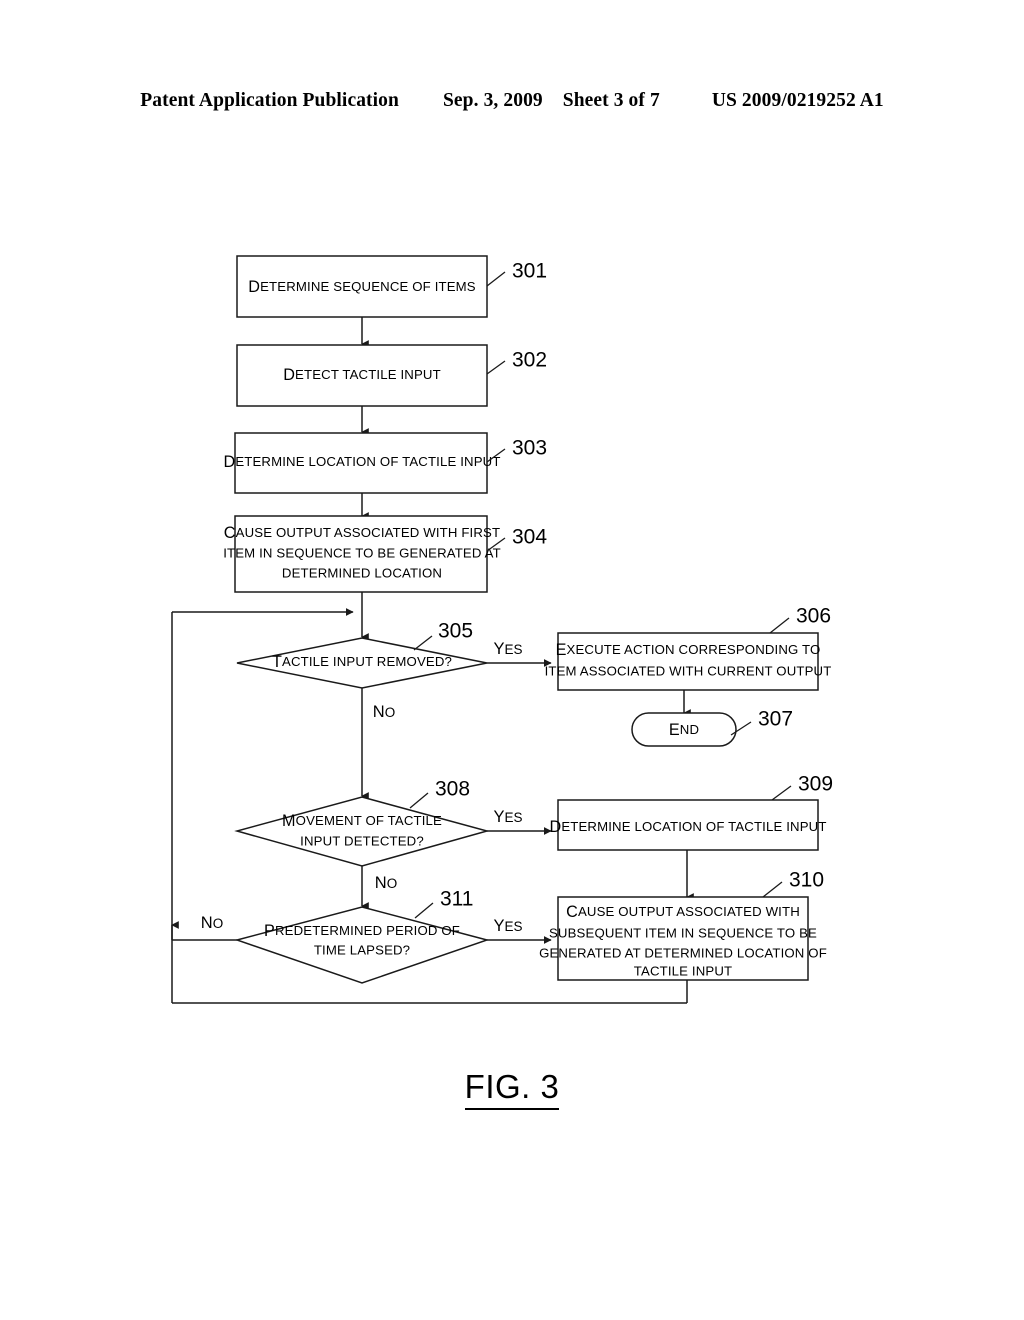 This screenshot has height=1320, width=1024. I want to click on ref-numeral-302: 302, so click(529, 360).